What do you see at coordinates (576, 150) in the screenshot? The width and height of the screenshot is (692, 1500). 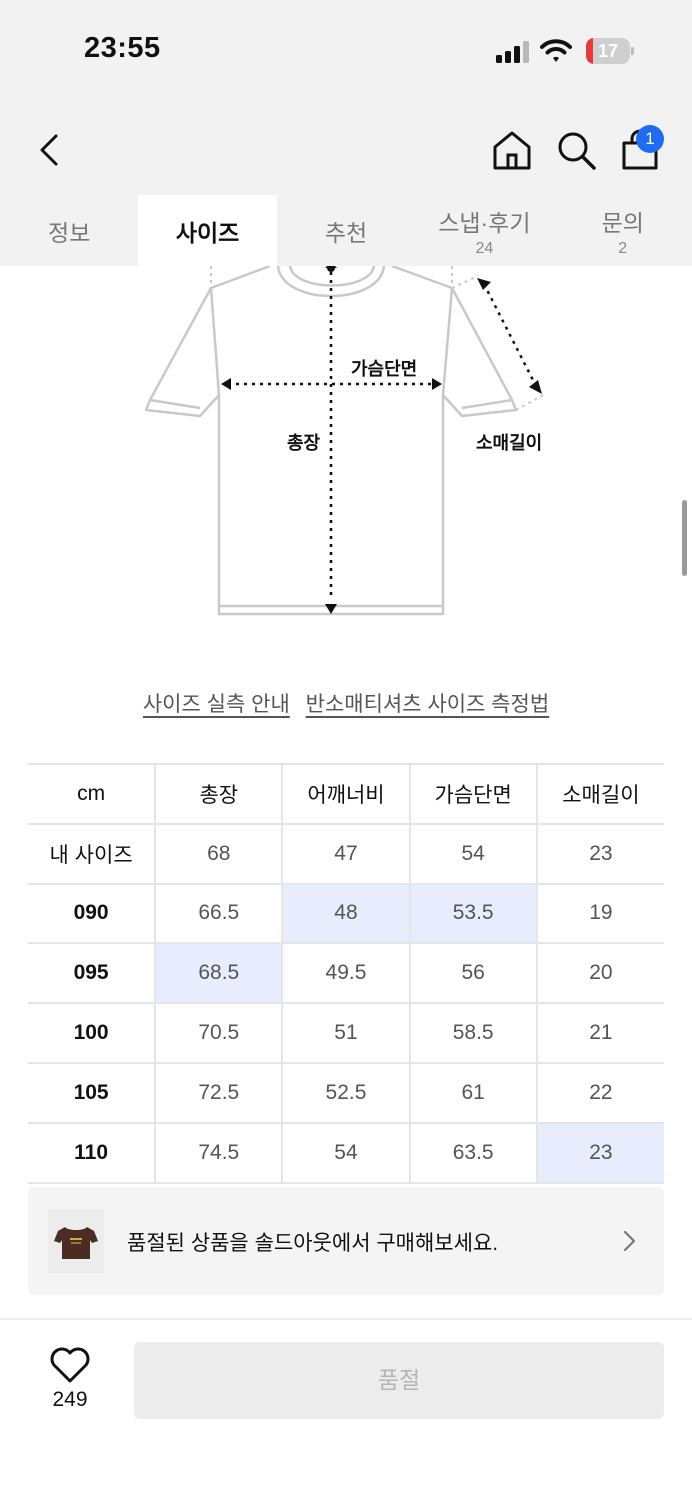 I see `search-icon` at bounding box center [576, 150].